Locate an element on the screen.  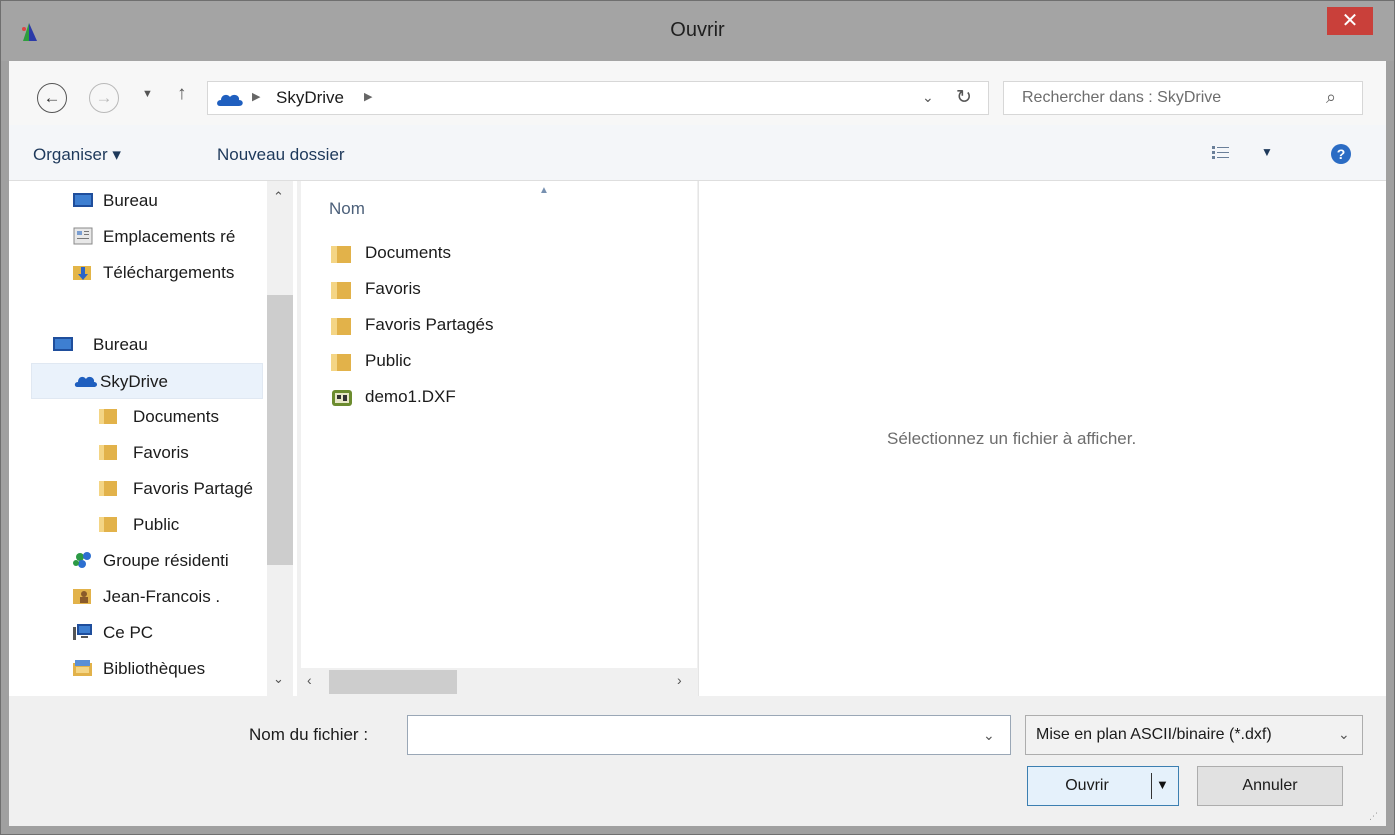
organize-button: Organiser ▾ is located at coordinates (77, 155).